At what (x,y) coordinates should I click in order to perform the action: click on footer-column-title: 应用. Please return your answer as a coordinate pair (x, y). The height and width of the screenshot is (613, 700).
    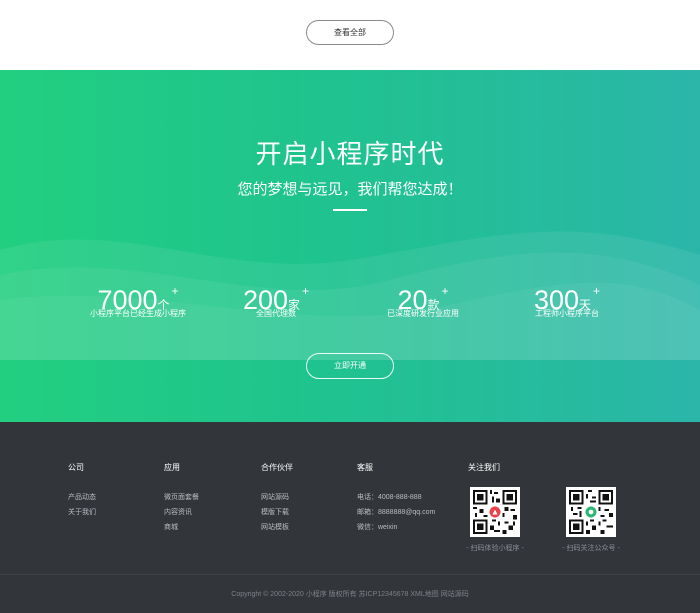
    Looking at the image, I should click on (172, 467).